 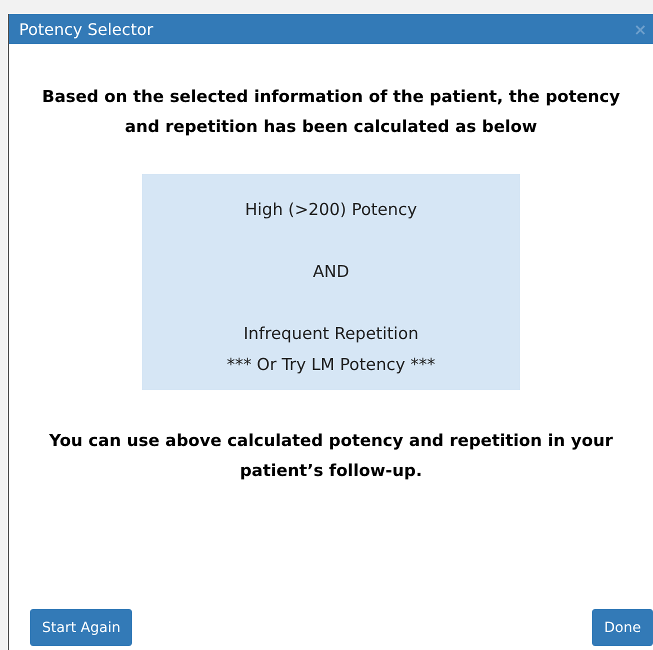 I want to click on result-line: Infrequent Repetition, so click(x=331, y=334).